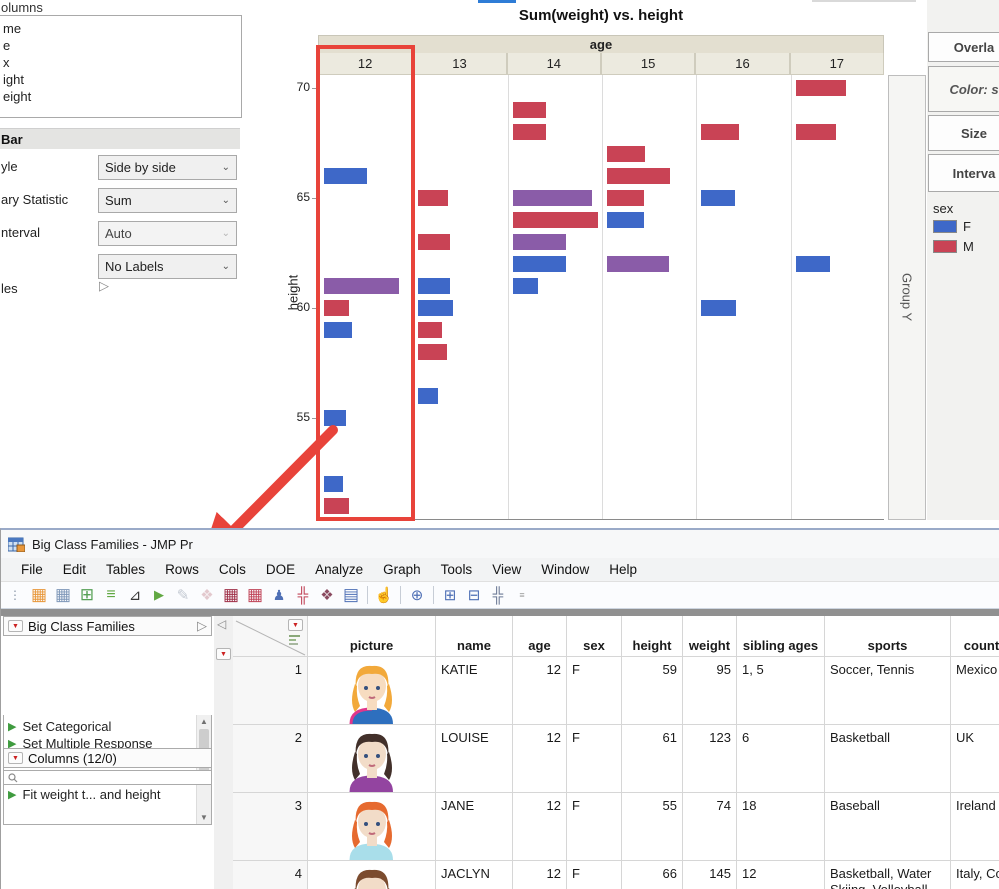 The height and width of the screenshot is (889, 999). Describe the element at coordinates (231, 595) in the screenshot. I see `design-table-icon: ▦` at that location.